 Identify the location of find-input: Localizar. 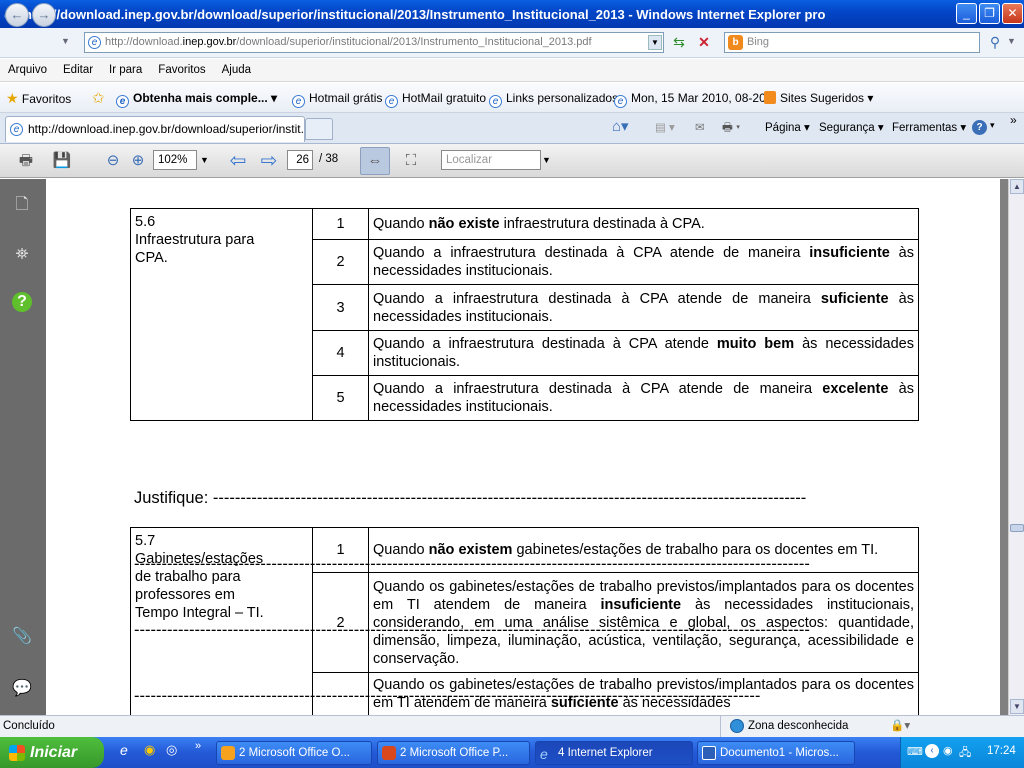
(491, 160).